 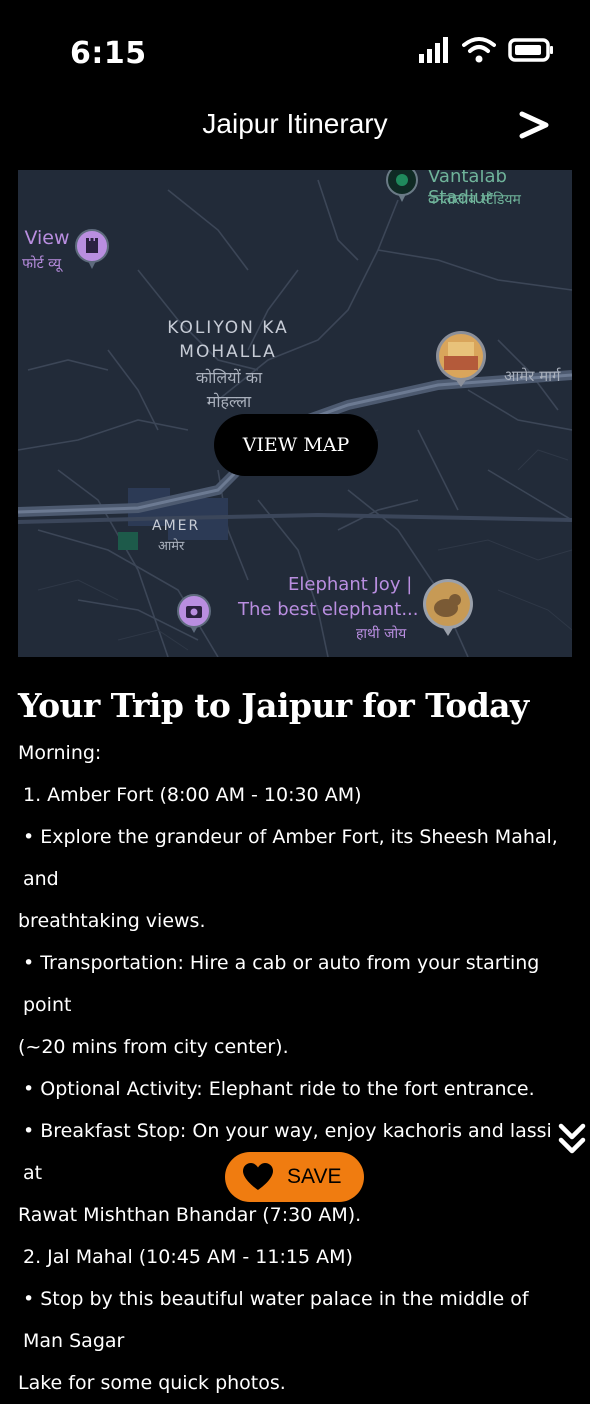 What do you see at coordinates (228, 352) in the screenshot?
I see `map-label-area-line2: MOHALLA` at bounding box center [228, 352].